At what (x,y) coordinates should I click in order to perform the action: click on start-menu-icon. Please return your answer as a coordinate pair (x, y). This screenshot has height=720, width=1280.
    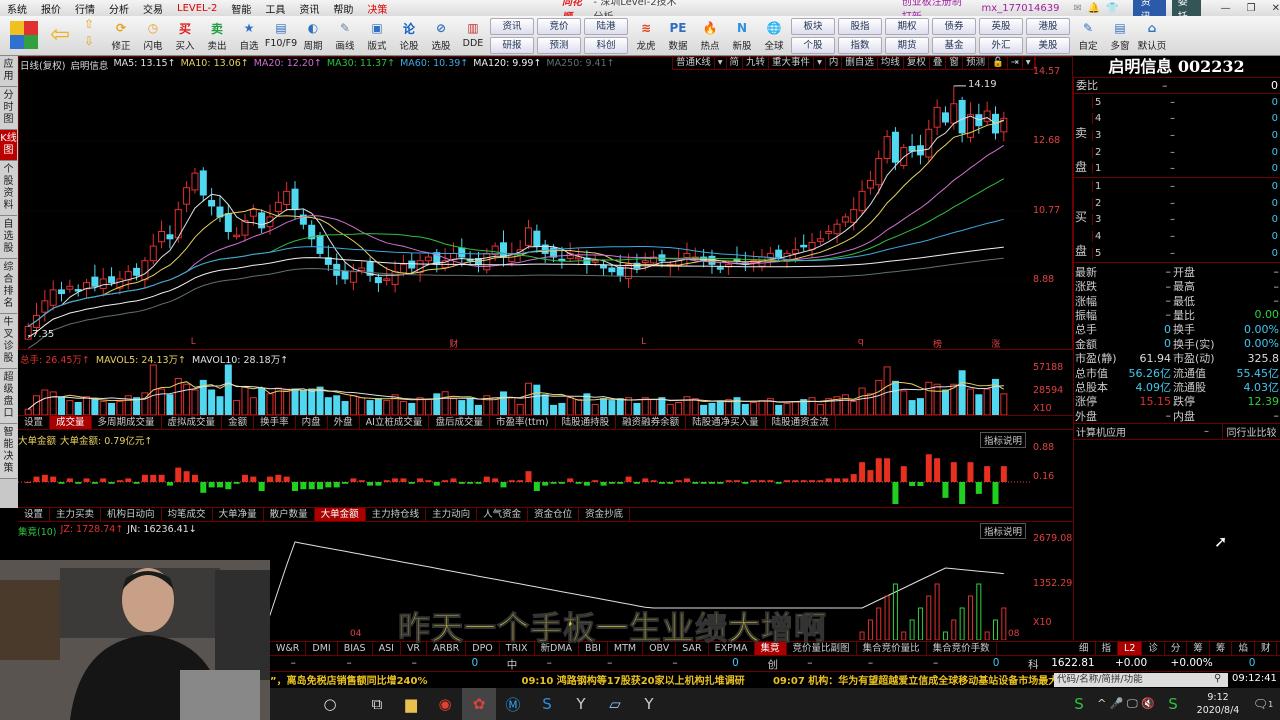
    Looking at the image, I should click on (24, 35).